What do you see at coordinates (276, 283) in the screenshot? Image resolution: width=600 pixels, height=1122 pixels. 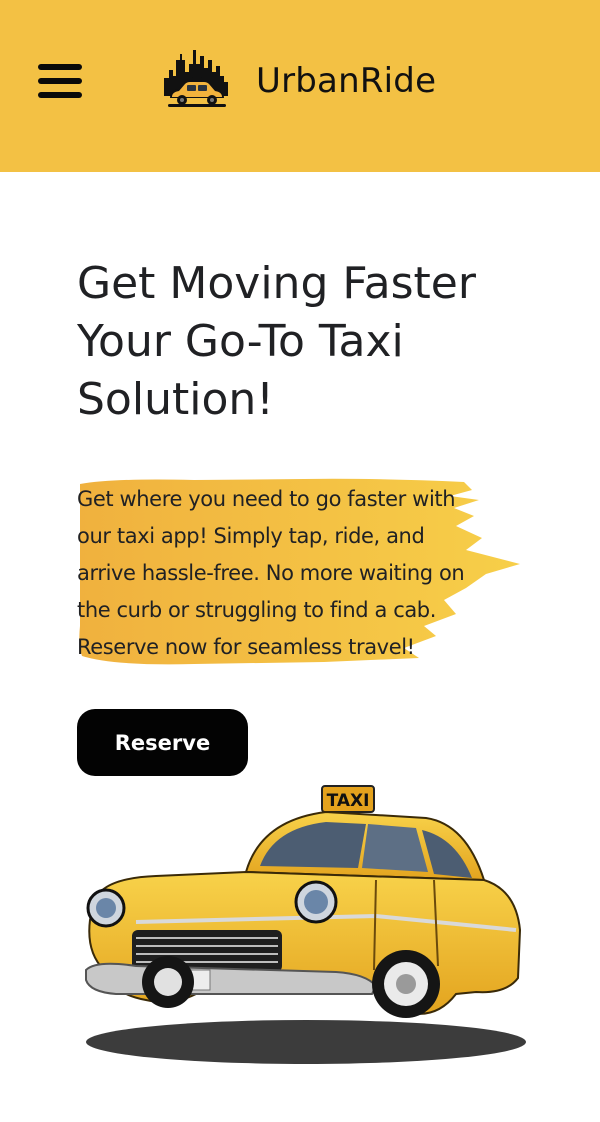 I see `hero-title-line: Get Moving Faster` at bounding box center [276, 283].